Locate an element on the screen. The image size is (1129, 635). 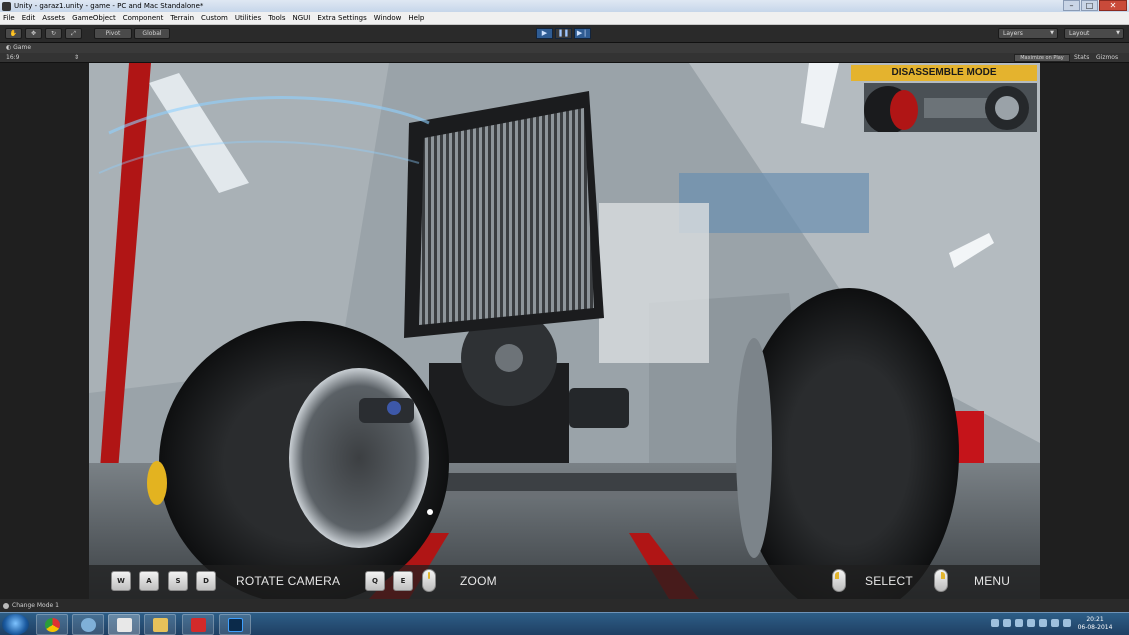
menu-custom: Custom is located at coordinates (214, 18).